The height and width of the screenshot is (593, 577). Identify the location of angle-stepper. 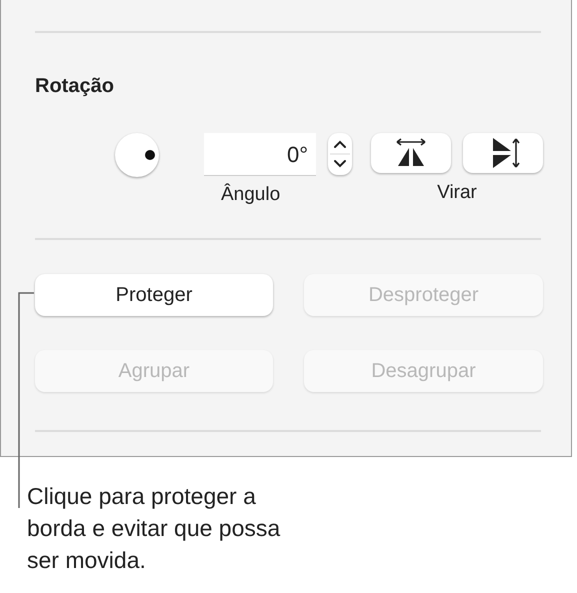
(340, 154).